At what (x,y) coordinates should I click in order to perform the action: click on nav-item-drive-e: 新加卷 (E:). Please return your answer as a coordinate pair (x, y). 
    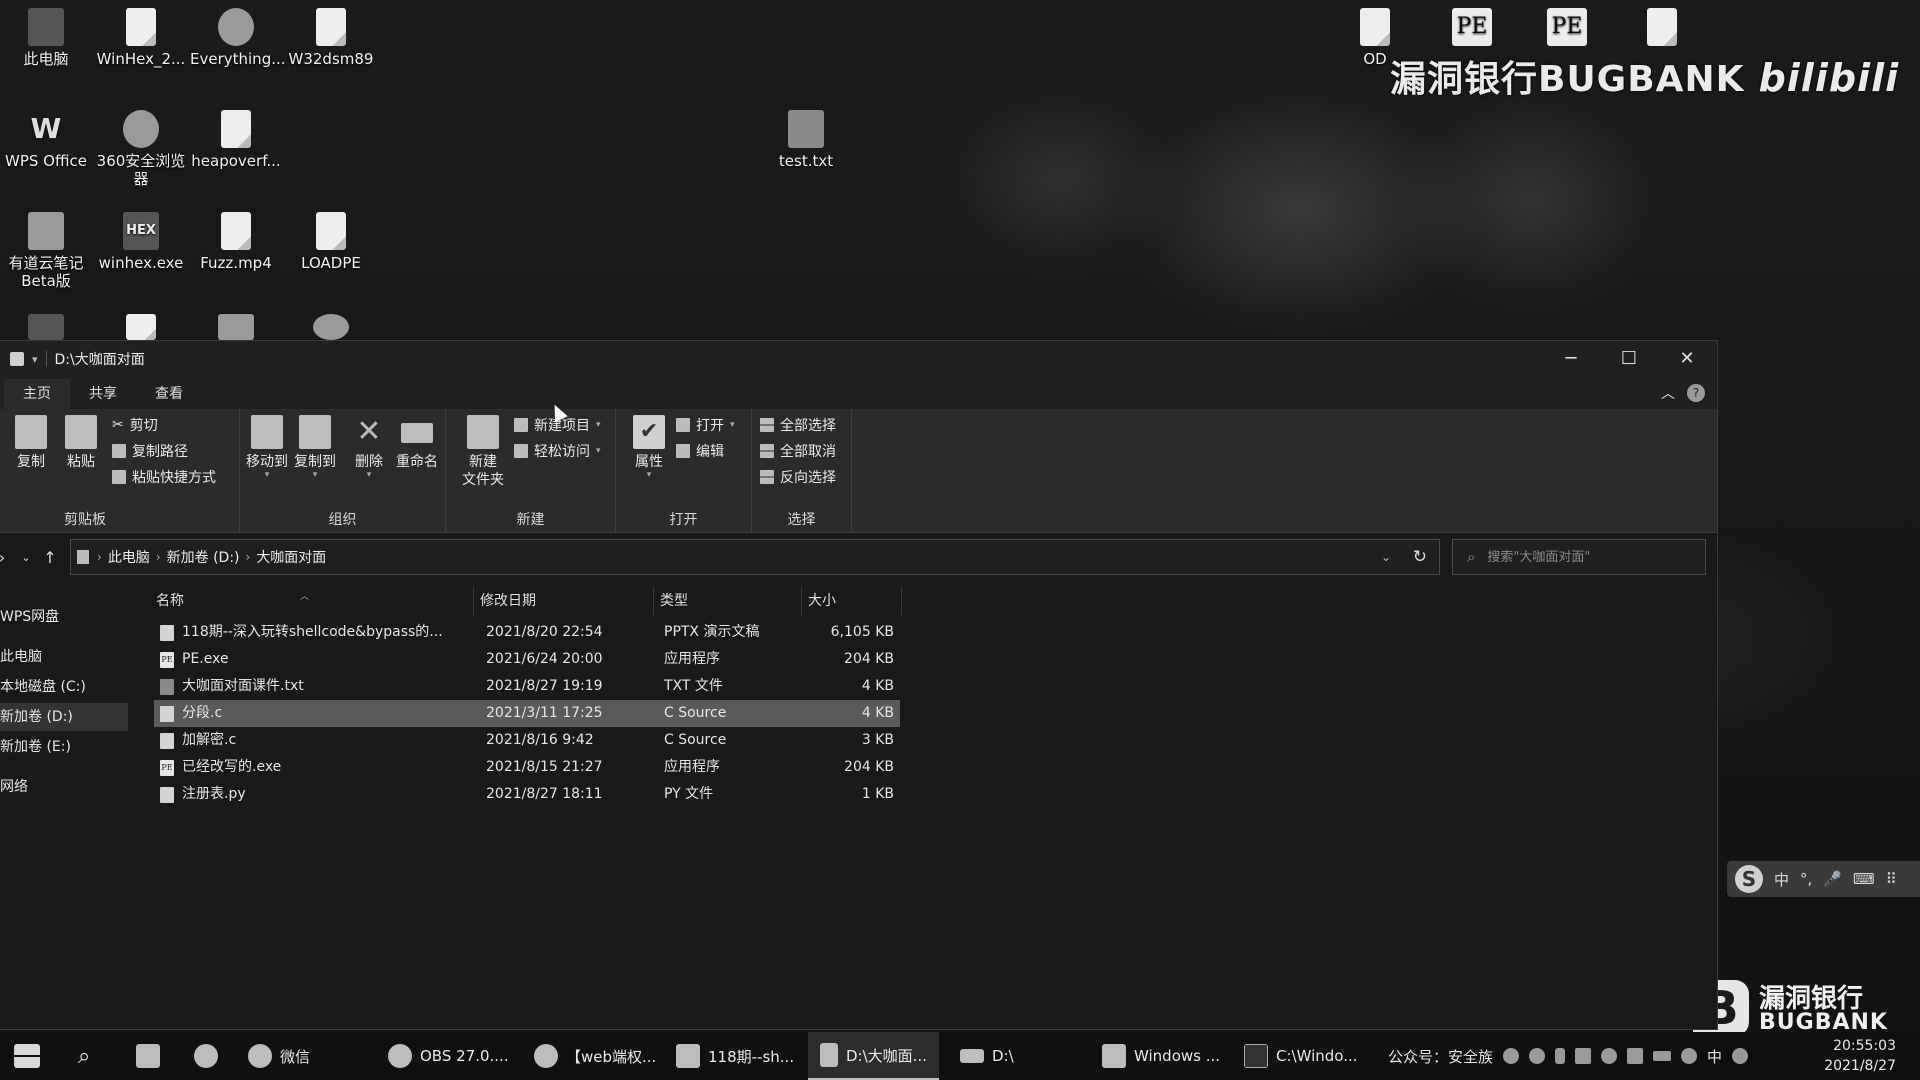
    Looking at the image, I should click on (64, 747).